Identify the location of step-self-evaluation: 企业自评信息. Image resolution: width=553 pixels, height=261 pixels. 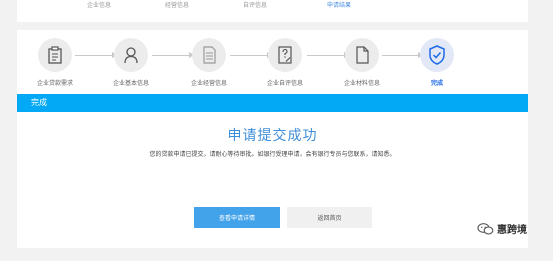
(285, 62).